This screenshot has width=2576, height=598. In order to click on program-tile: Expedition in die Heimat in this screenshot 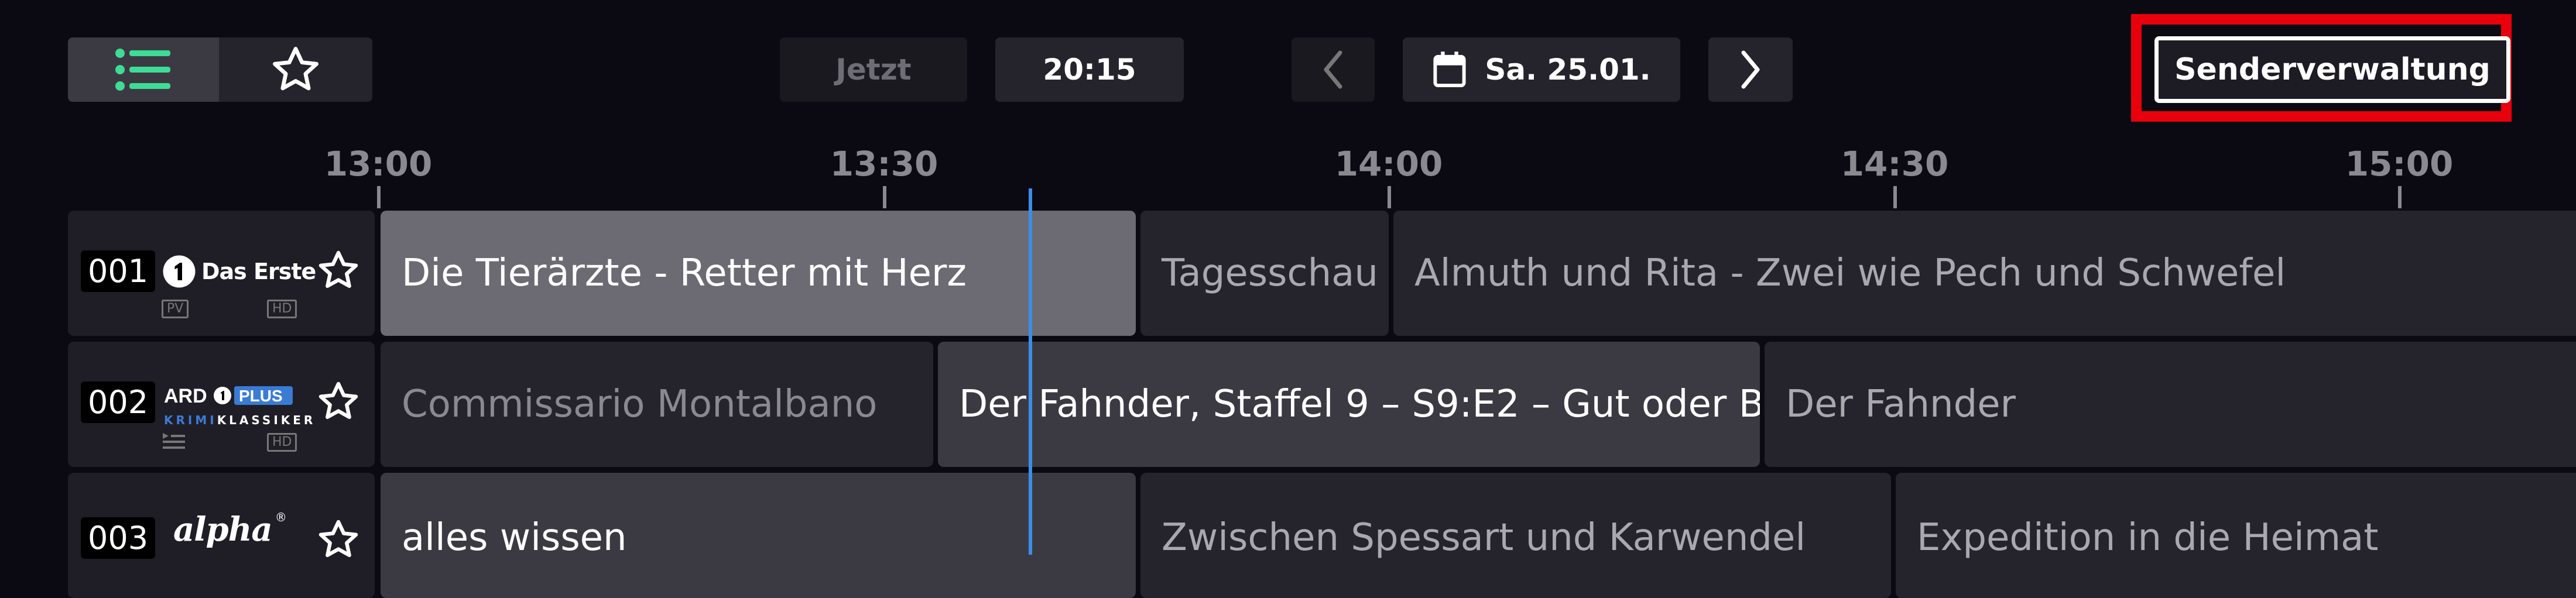, I will do `click(2236, 535)`.